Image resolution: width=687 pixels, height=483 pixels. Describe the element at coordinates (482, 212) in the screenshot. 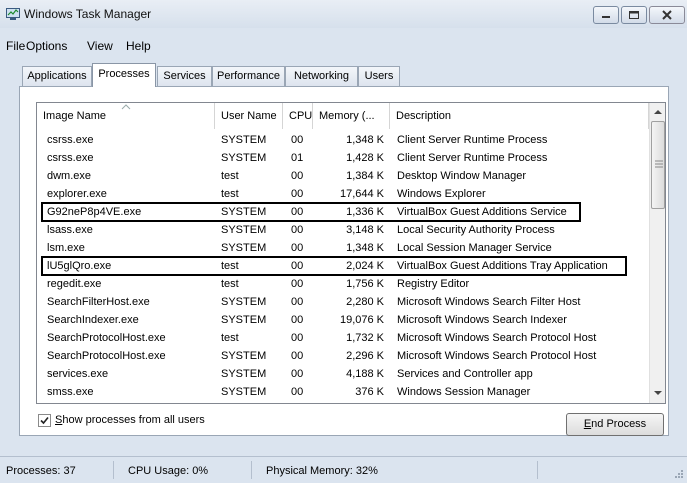

I see `process-description: VirtualBox Guest Additions Service` at that location.